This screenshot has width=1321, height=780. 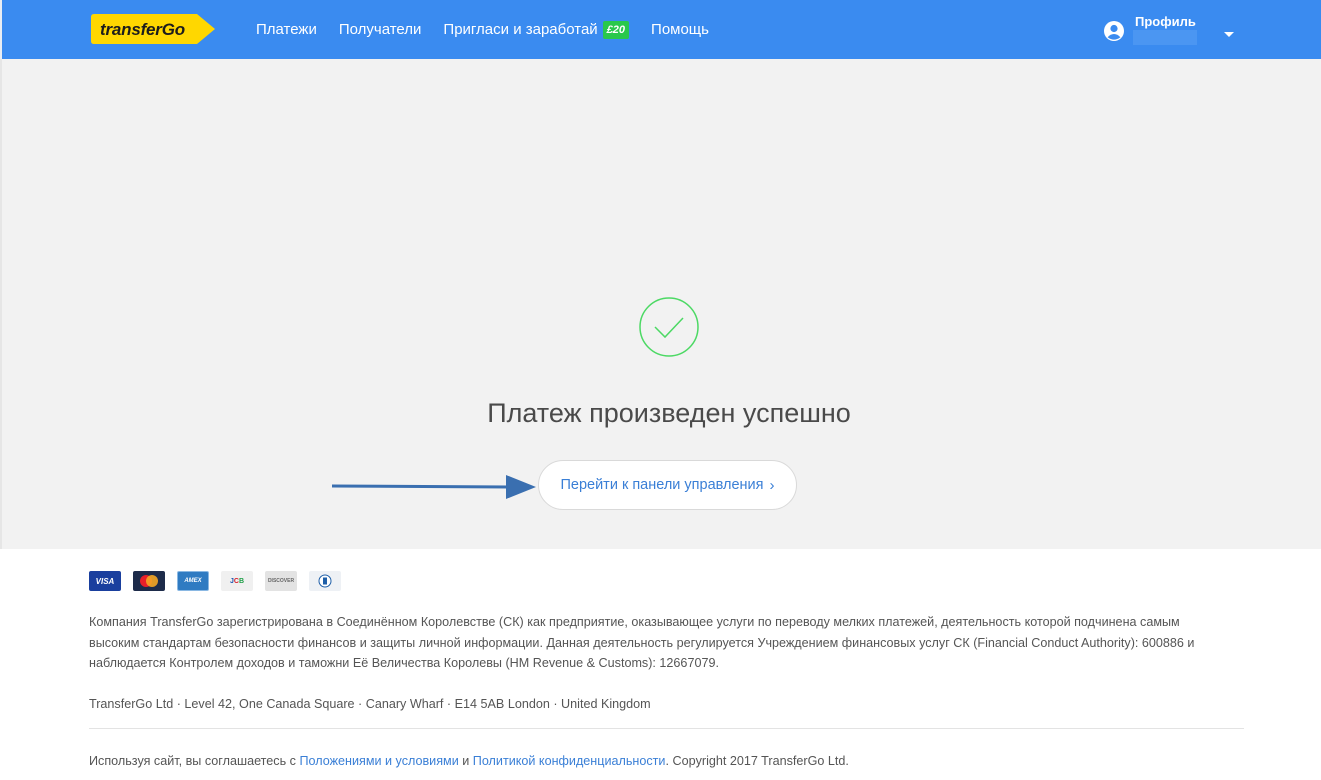 I want to click on profile-label: Профиль, so click(x=1165, y=21).